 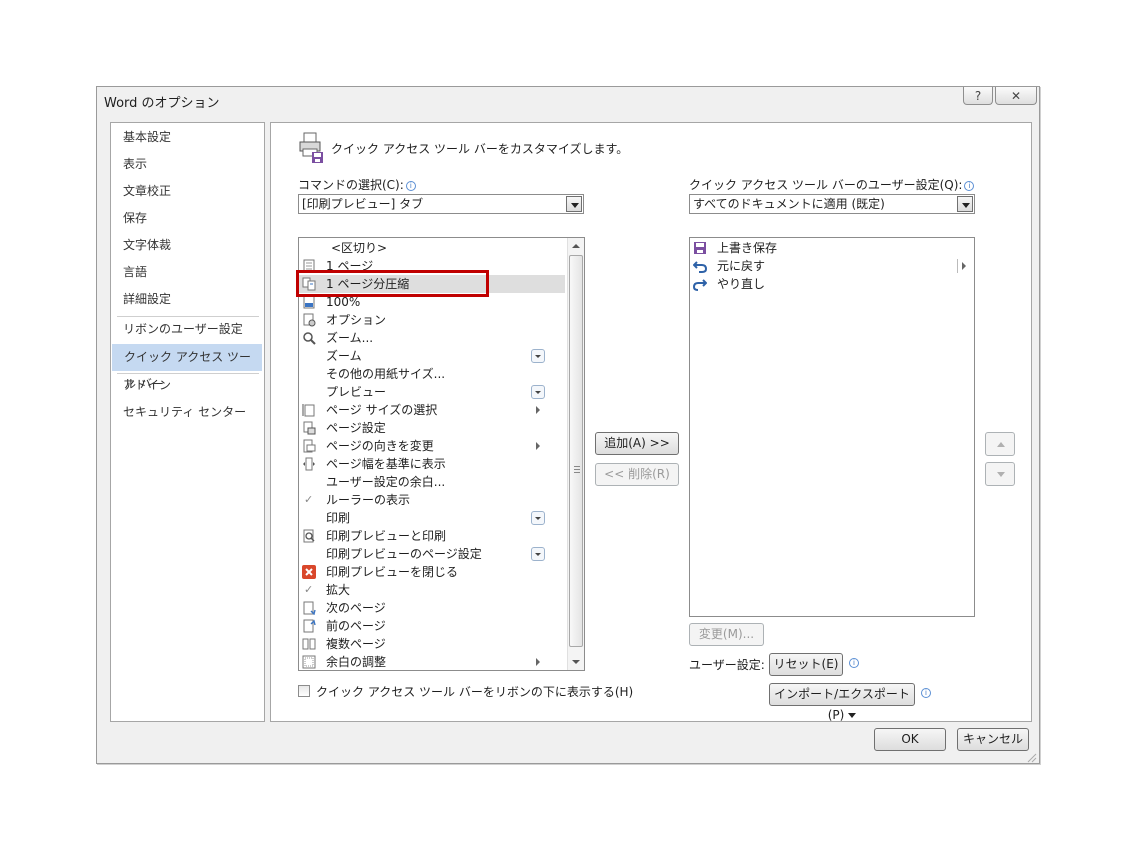 I want to click on close-button: ✕, so click(x=1016, y=96).